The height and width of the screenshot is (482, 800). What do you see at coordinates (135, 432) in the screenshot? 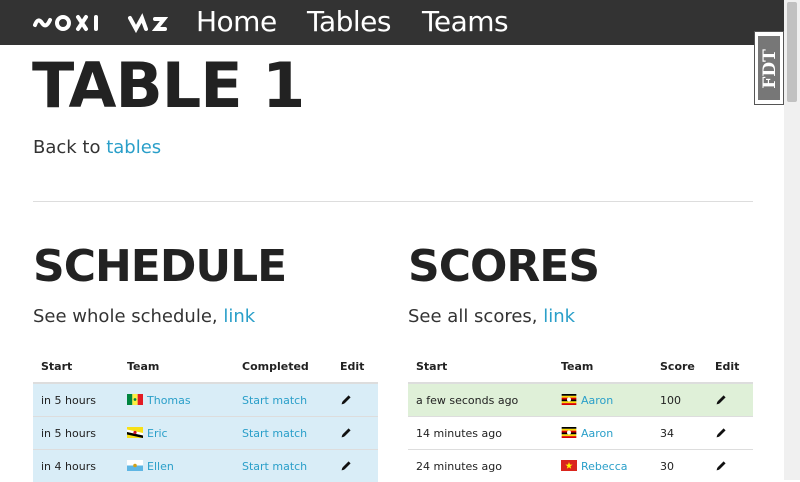
I see `brunei-flag-icon` at bounding box center [135, 432].